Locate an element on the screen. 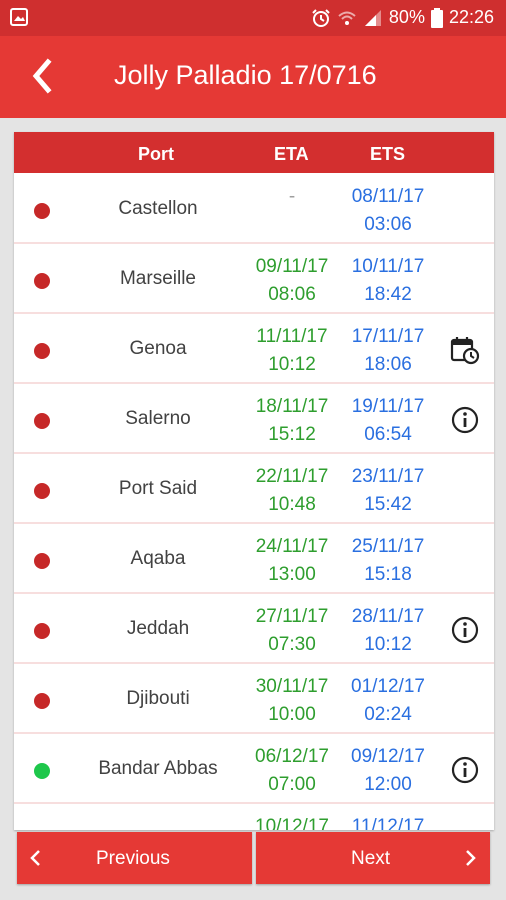 This screenshot has height=900, width=506. table-row: Djibouti 30/11/17 10:00 01/12/17 02:24 is located at coordinates (254, 699).